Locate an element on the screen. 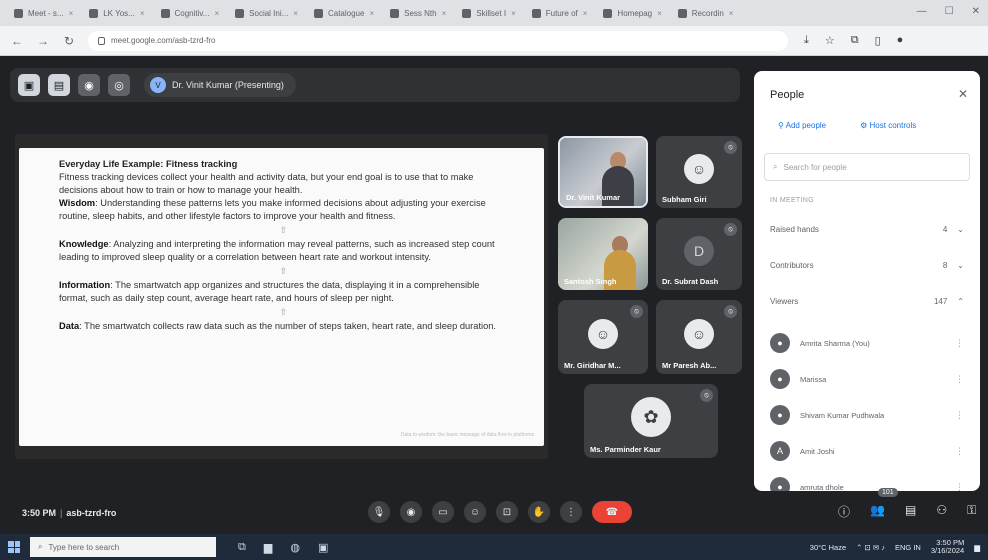 Image resolution: width=988 pixels, height=560 pixels. app-icon: ▣ is located at coordinates (323, 547).